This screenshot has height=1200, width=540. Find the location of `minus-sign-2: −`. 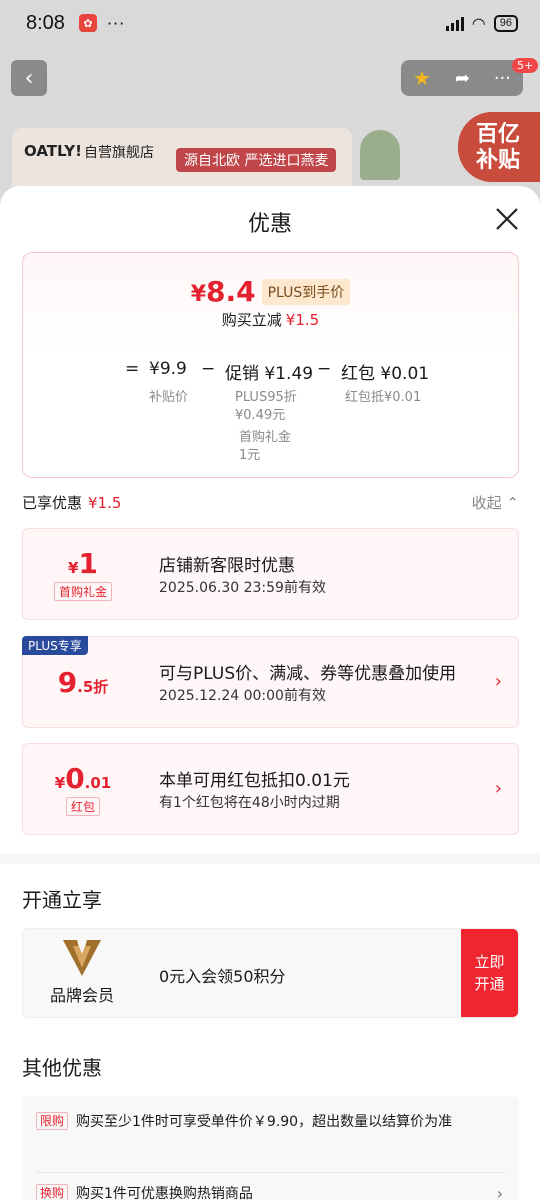

minus-sign-2: − is located at coordinates (324, 369).